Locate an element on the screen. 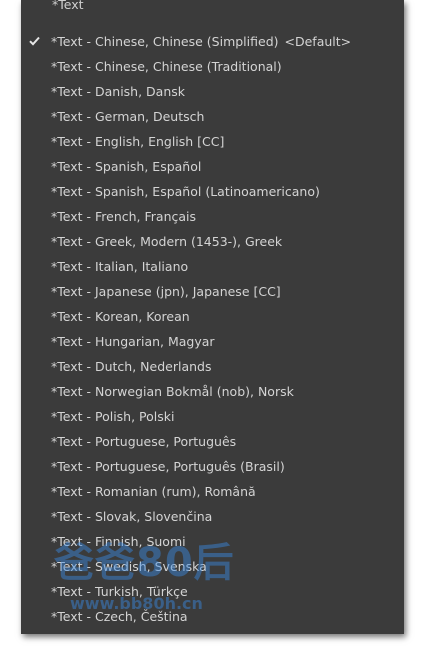  menu-item: *Text - Portuguese, Português is located at coordinates (212, 441).